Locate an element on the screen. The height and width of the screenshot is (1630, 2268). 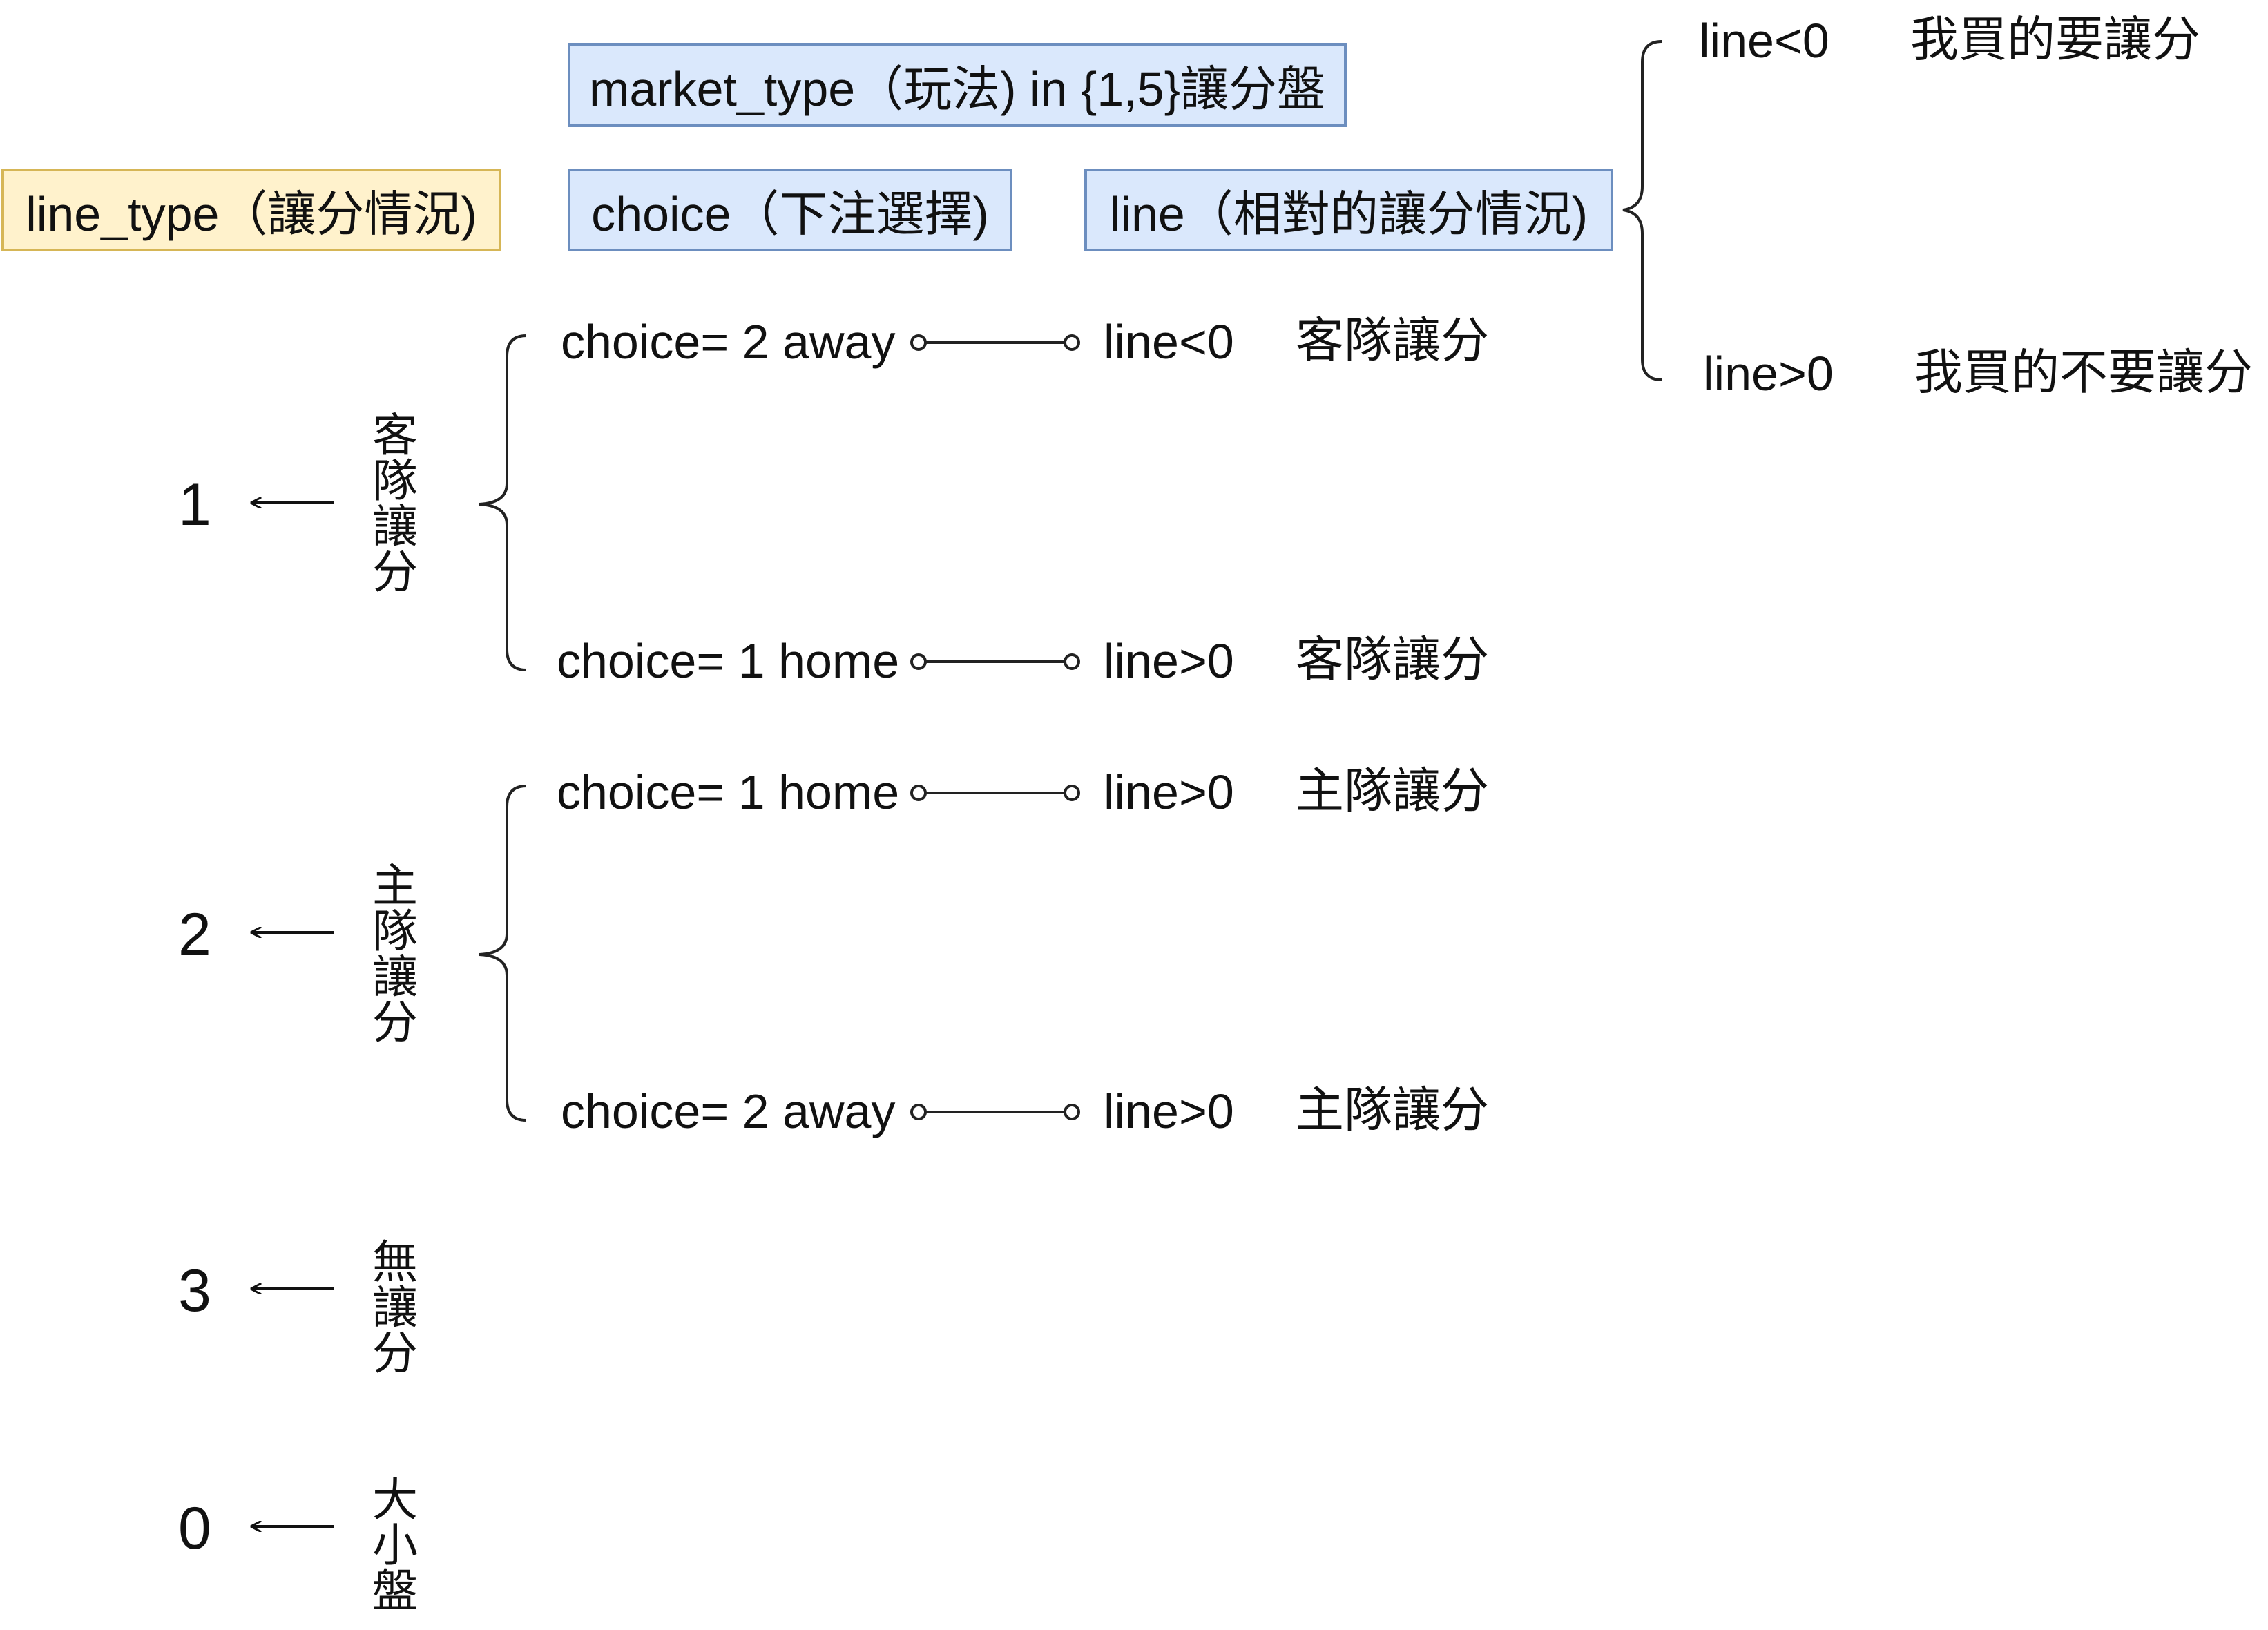
group-1-value: 1 is located at coordinates (194, 505).